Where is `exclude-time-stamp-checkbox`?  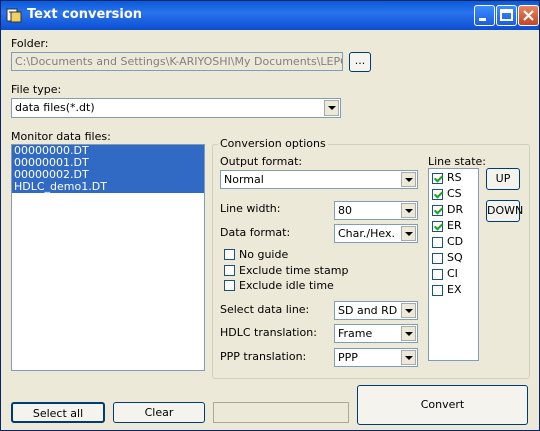 exclude-time-stamp-checkbox is located at coordinates (229, 270).